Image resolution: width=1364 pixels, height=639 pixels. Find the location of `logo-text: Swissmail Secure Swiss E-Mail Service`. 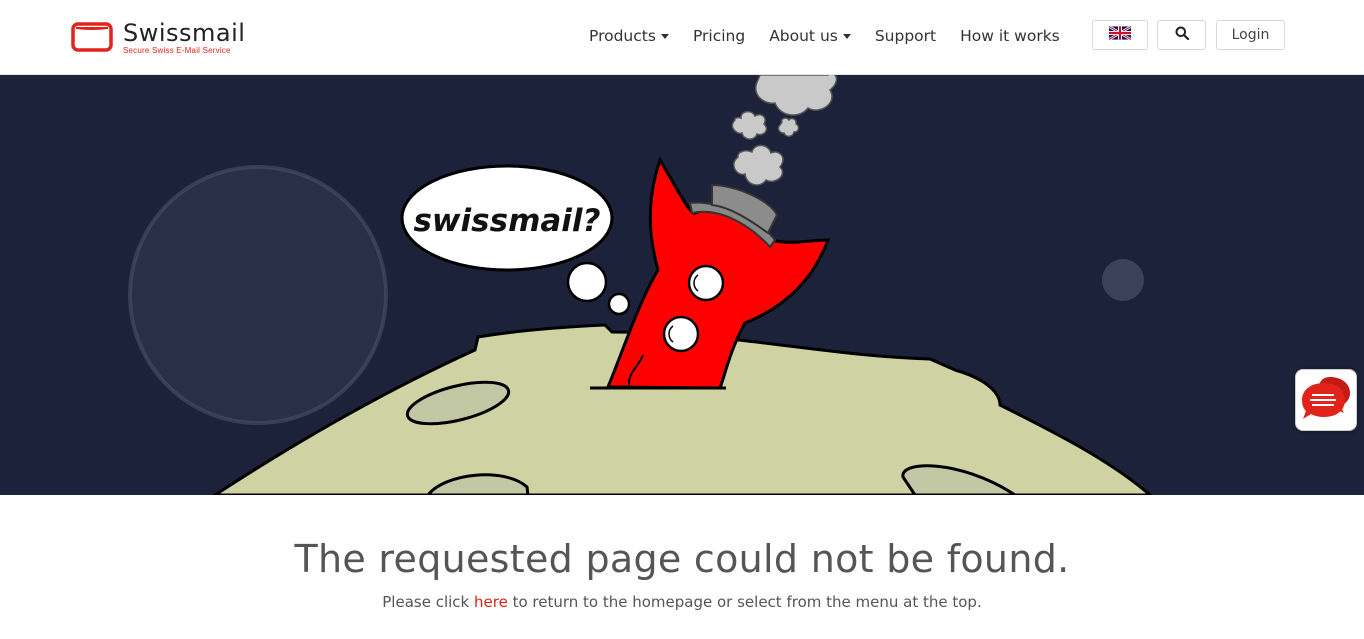

logo-text: Swissmail Secure Swiss E-Mail Service is located at coordinates (184, 37).